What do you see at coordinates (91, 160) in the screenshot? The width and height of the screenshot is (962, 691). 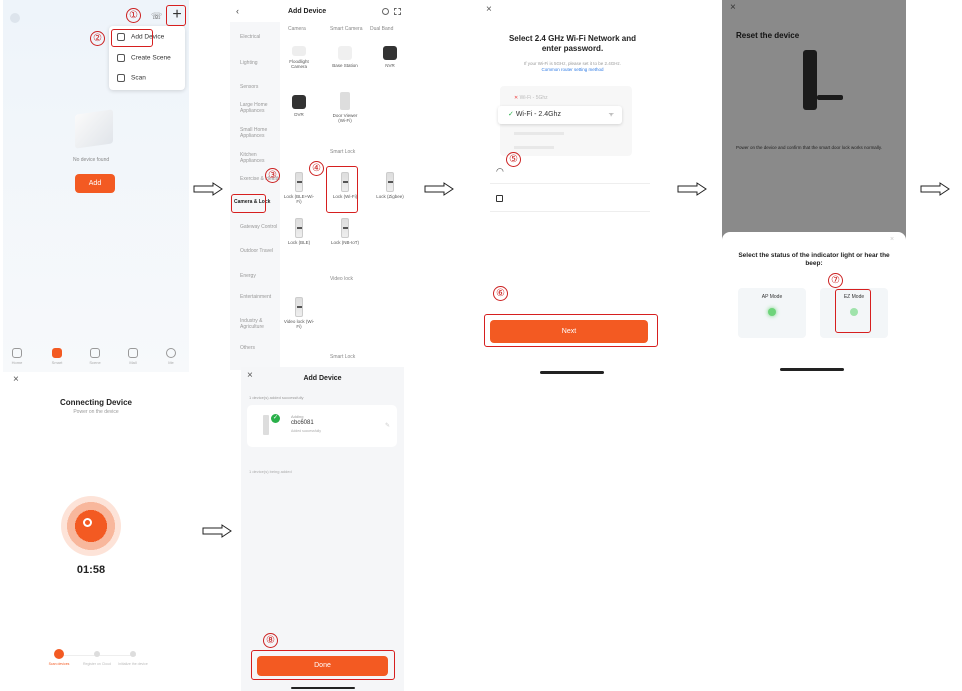 I see `empty-text: No device found` at bounding box center [91, 160].